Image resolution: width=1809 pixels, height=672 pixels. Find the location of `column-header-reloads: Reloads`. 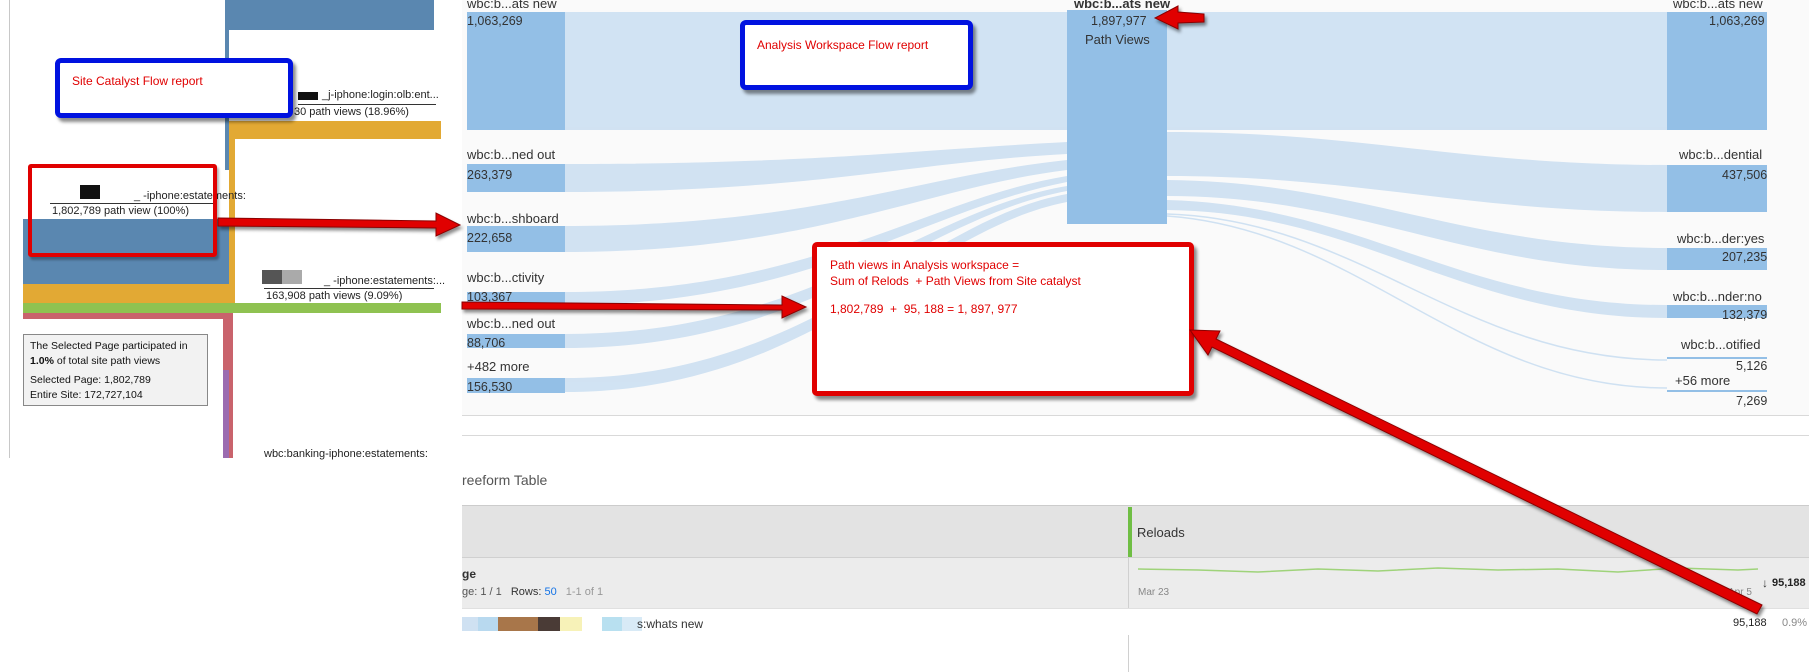

column-header-reloads: Reloads is located at coordinates (1161, 532).